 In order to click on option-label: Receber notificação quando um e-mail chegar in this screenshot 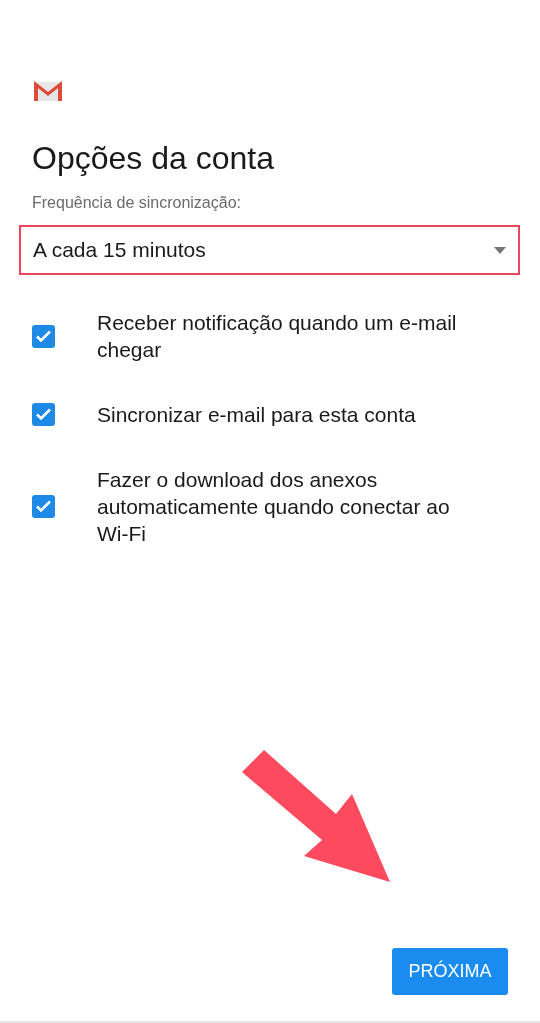, I will do `click(277, 337)`.